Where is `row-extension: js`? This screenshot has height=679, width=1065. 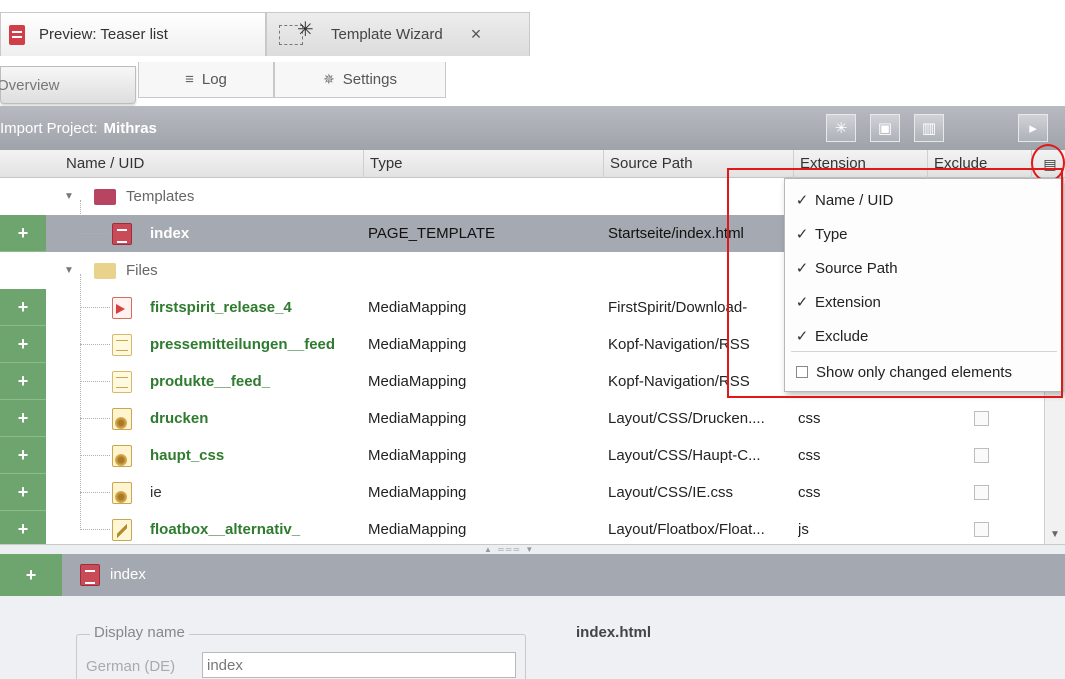
row-extension: js is located at coordinates (803, 529).